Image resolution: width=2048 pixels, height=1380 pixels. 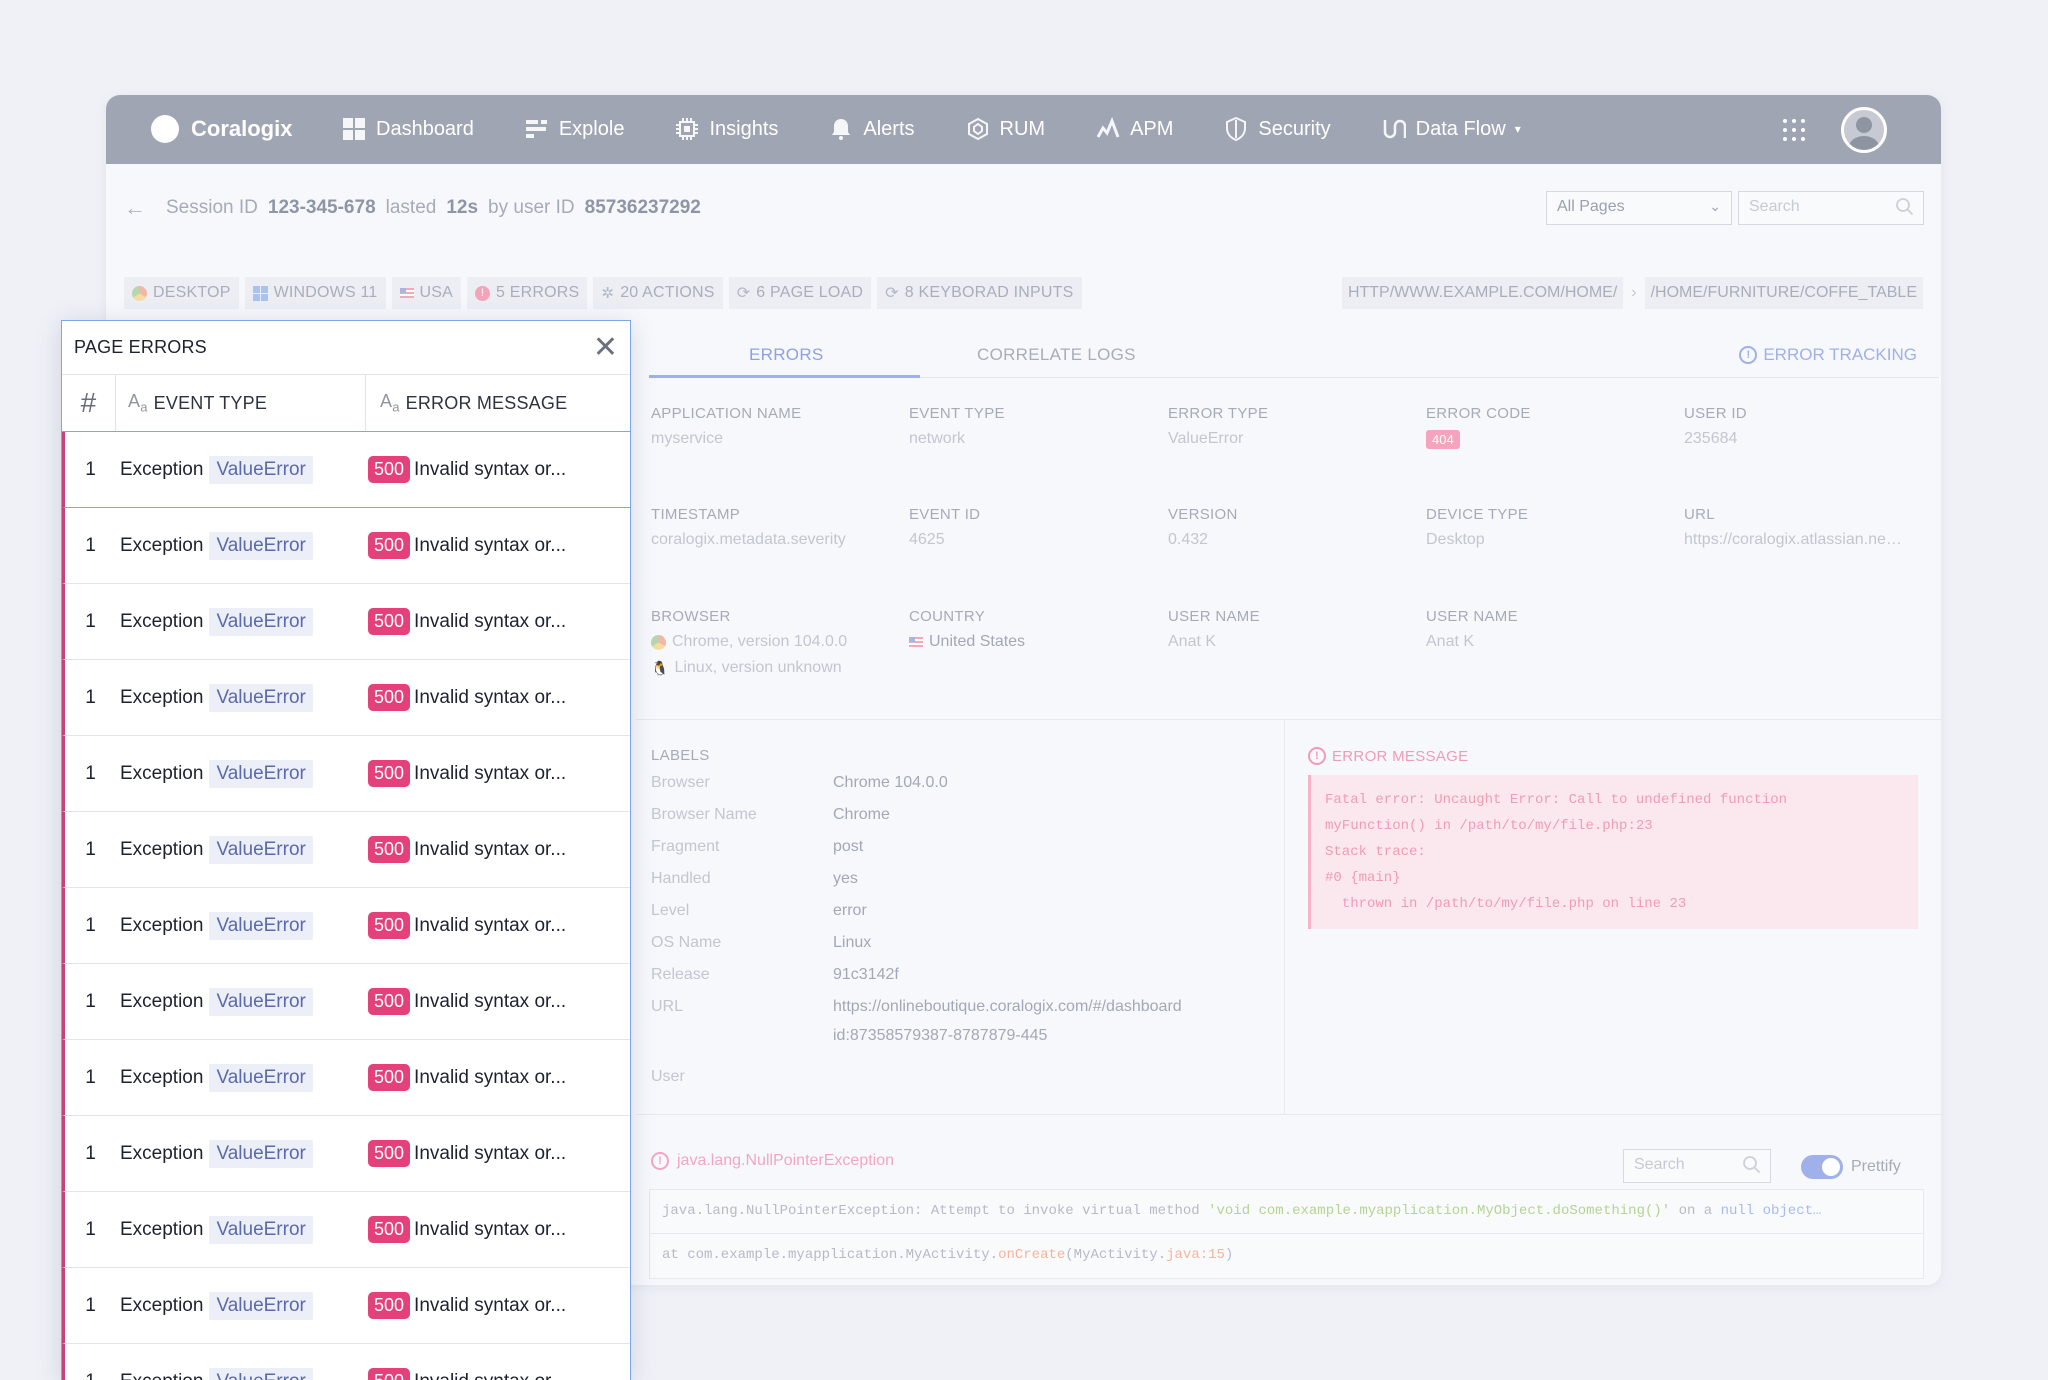 I want to click on column-header-event-type: Aa EVENT TYPE, so click(x=241, y=403).